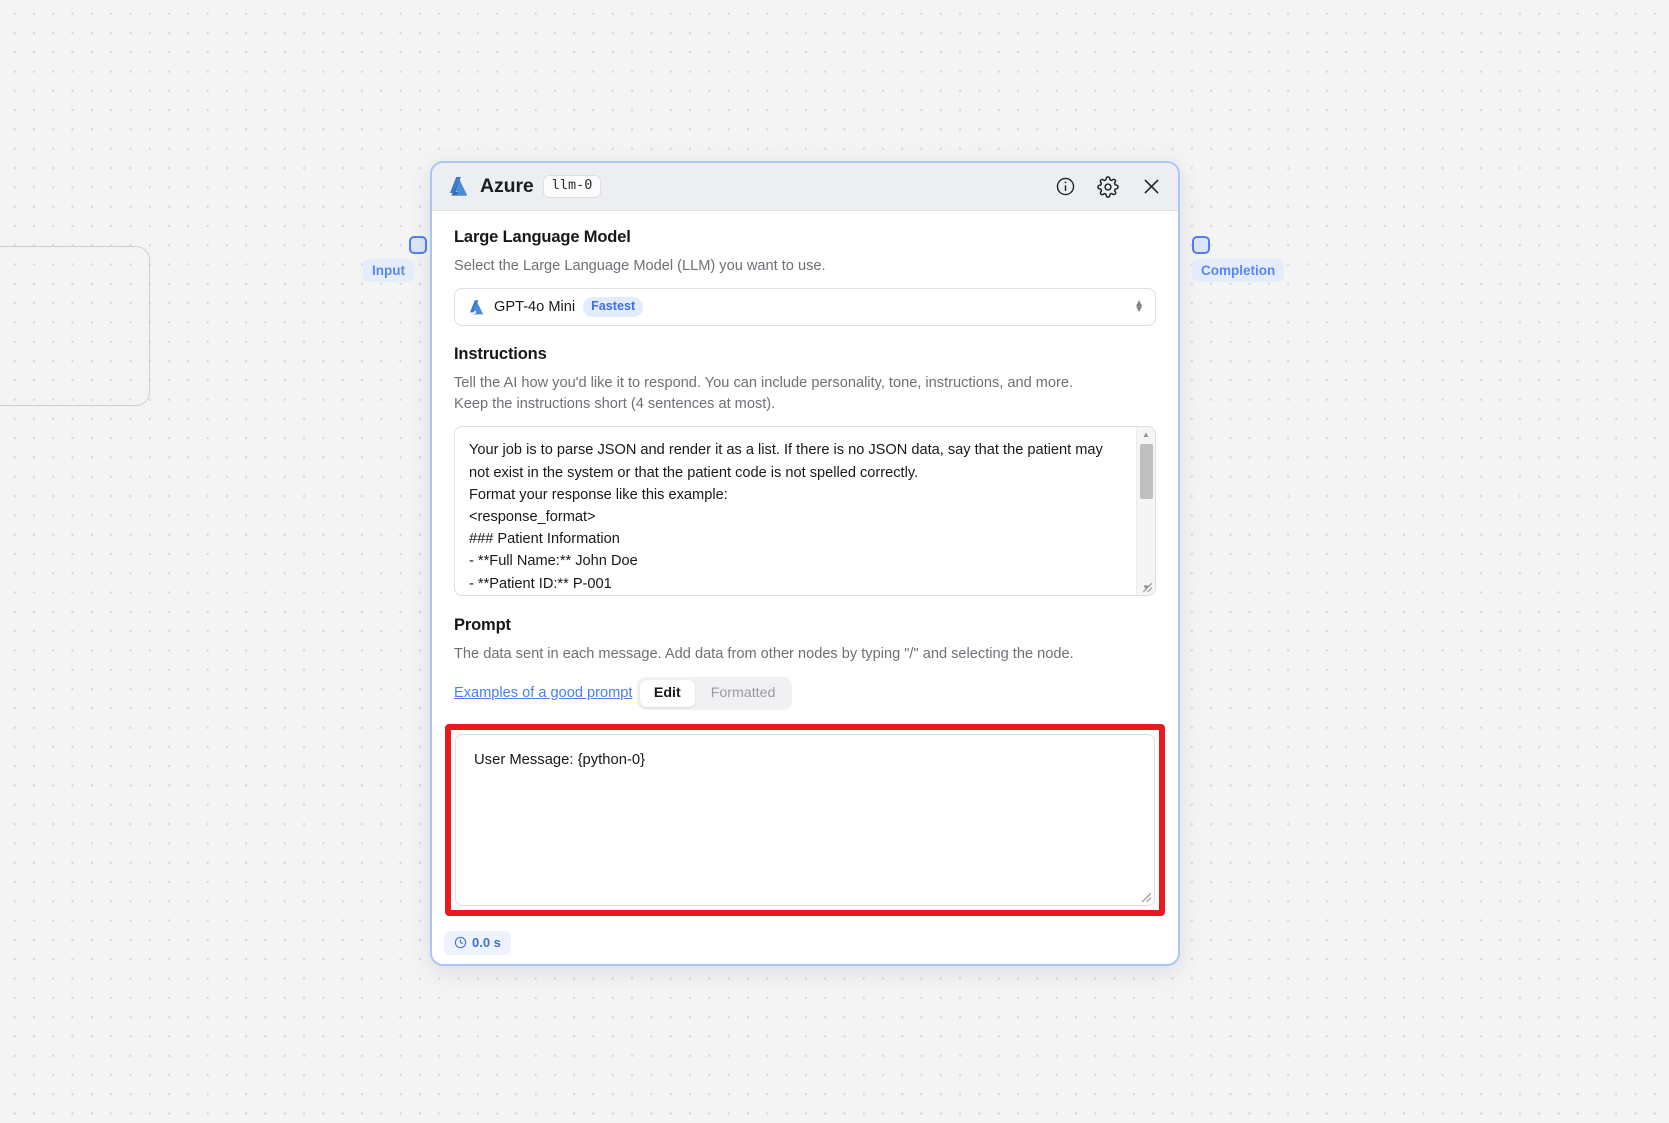  I want to click on scroll-up-icon: ▲, so click(1146, 434).